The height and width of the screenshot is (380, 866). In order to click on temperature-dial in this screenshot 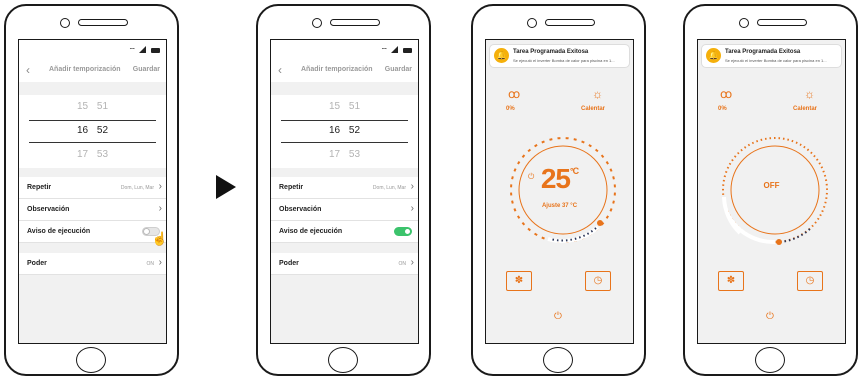, I will do `click(775, 190)`.